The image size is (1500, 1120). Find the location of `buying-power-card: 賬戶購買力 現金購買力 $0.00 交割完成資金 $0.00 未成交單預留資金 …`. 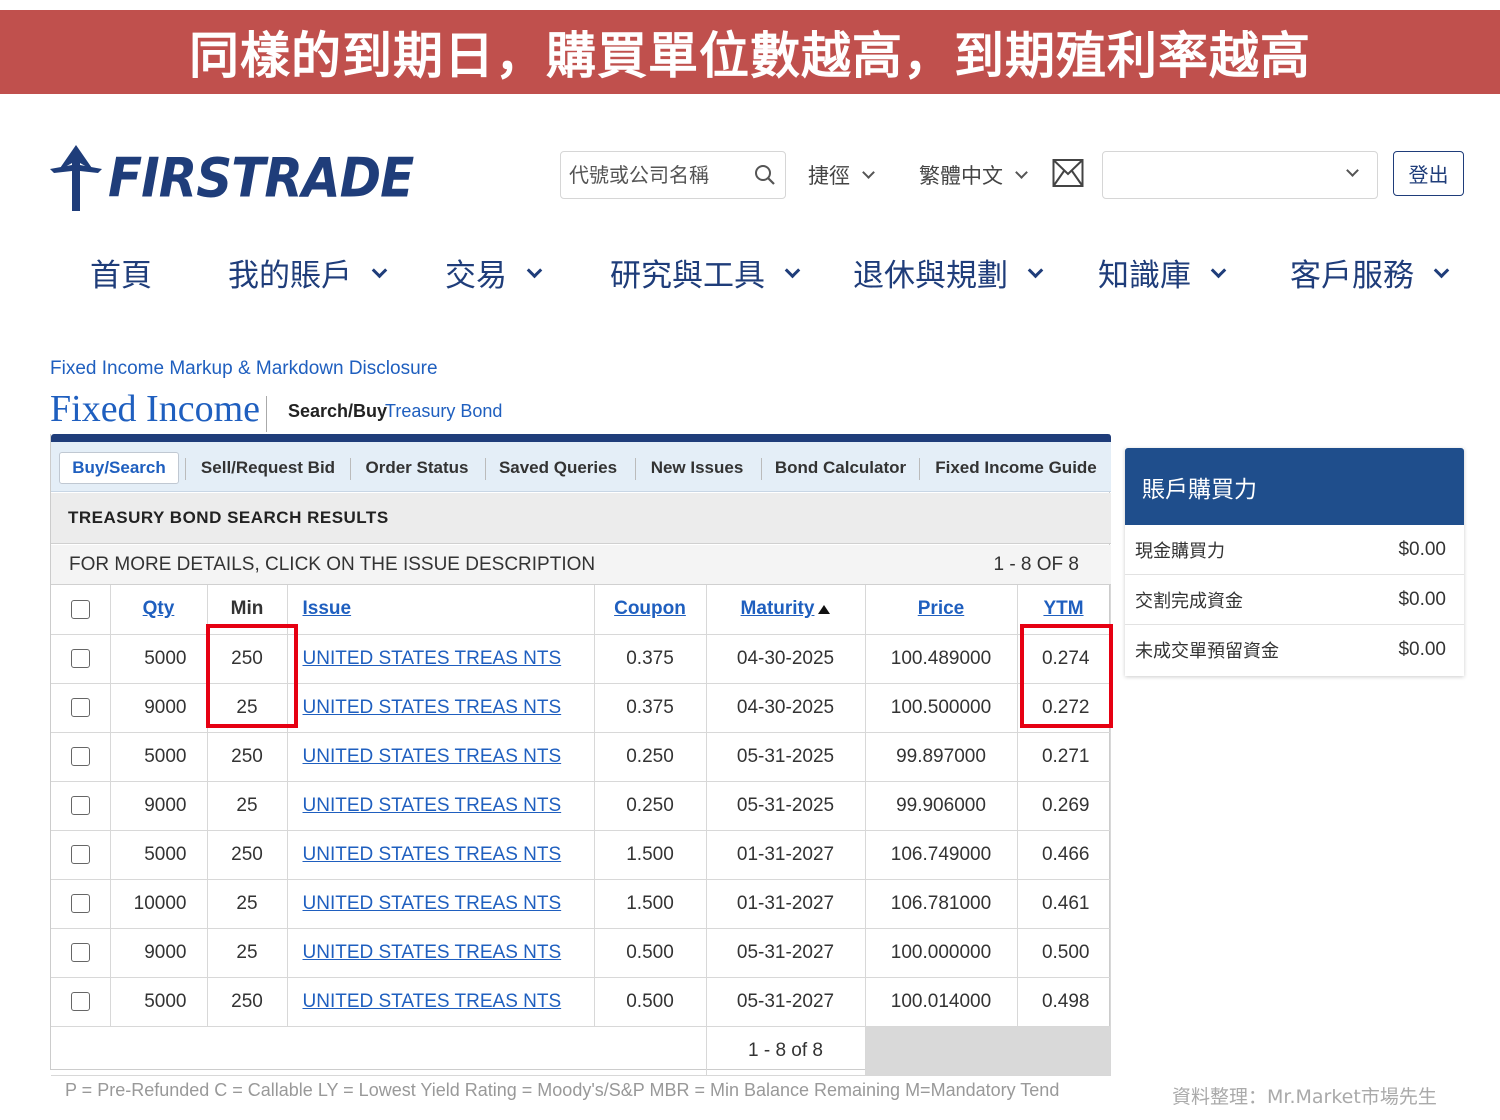

buying-power-card: 賬戶購買力 現金購買力 $0.00 交割完成資金 $0.00 未成交單預留資金 … is located at coordinates (1294, 562).